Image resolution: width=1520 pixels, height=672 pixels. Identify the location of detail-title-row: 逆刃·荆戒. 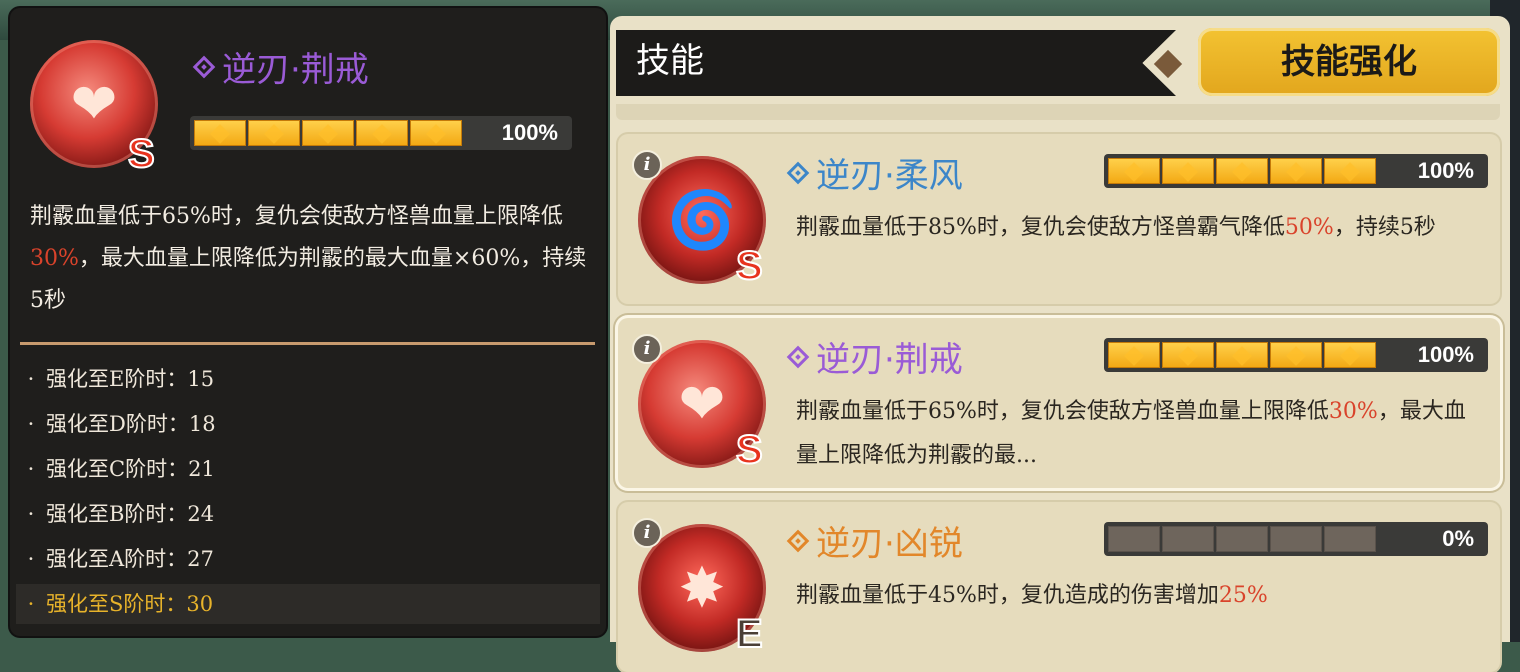
(280, 66).